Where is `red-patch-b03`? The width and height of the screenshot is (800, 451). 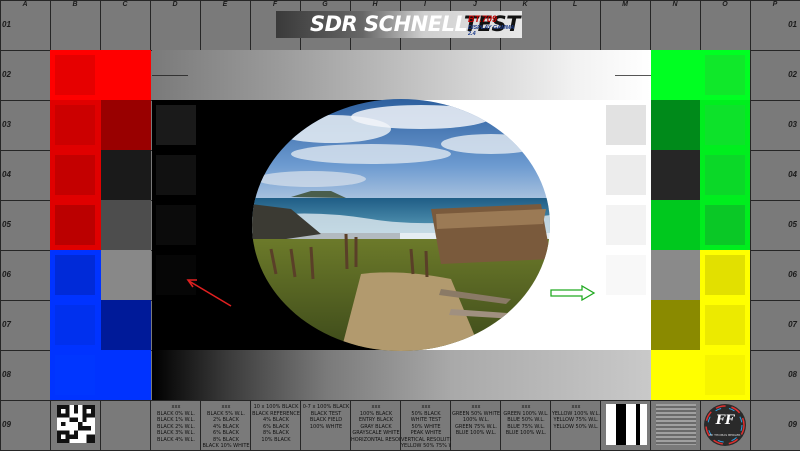
red-patch-b03 is located at coordinates (75, 125).